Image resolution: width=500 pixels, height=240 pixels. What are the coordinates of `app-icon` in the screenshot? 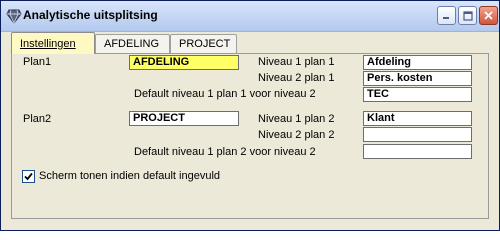 It's located at (14, 16).